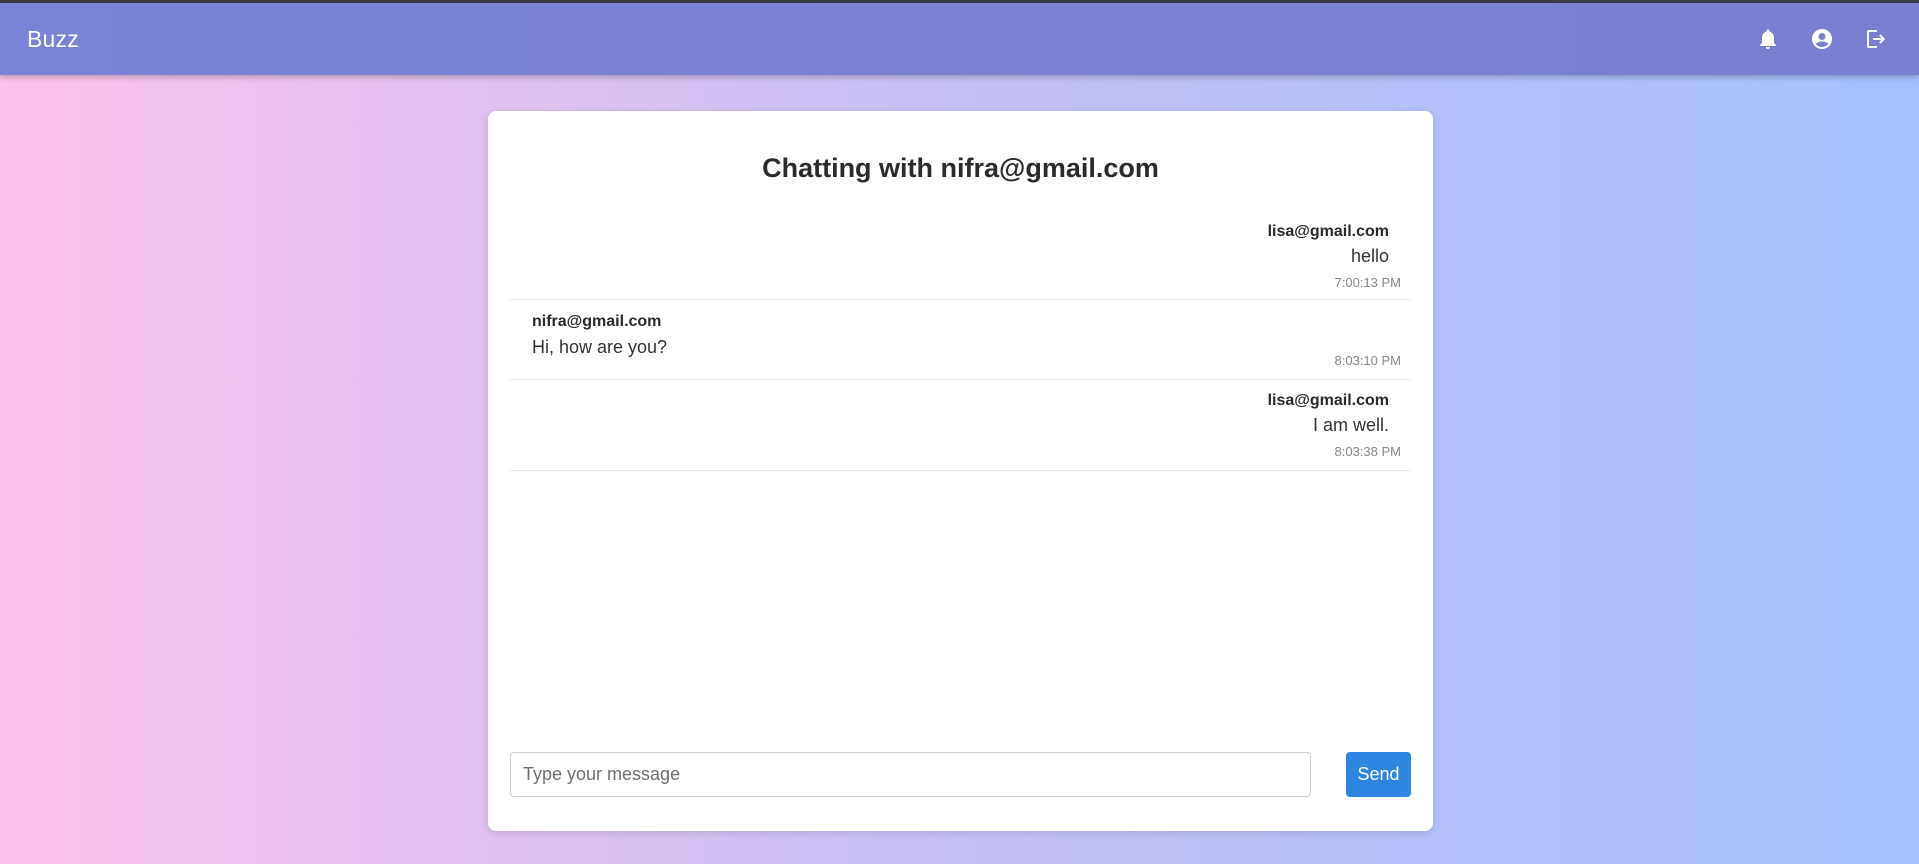  I want to click on message-sender: nifra@gmail.com, so click(597, 321).